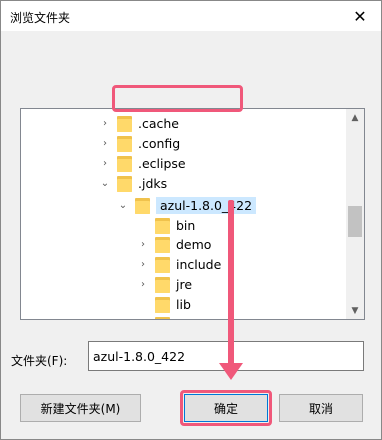 Image resolution: width=382 pixels, height=440 pixels. Describe the element at coordinates (40, 18) in the screenshot. I see `dialog-title: 浏览文件夹` at that location.